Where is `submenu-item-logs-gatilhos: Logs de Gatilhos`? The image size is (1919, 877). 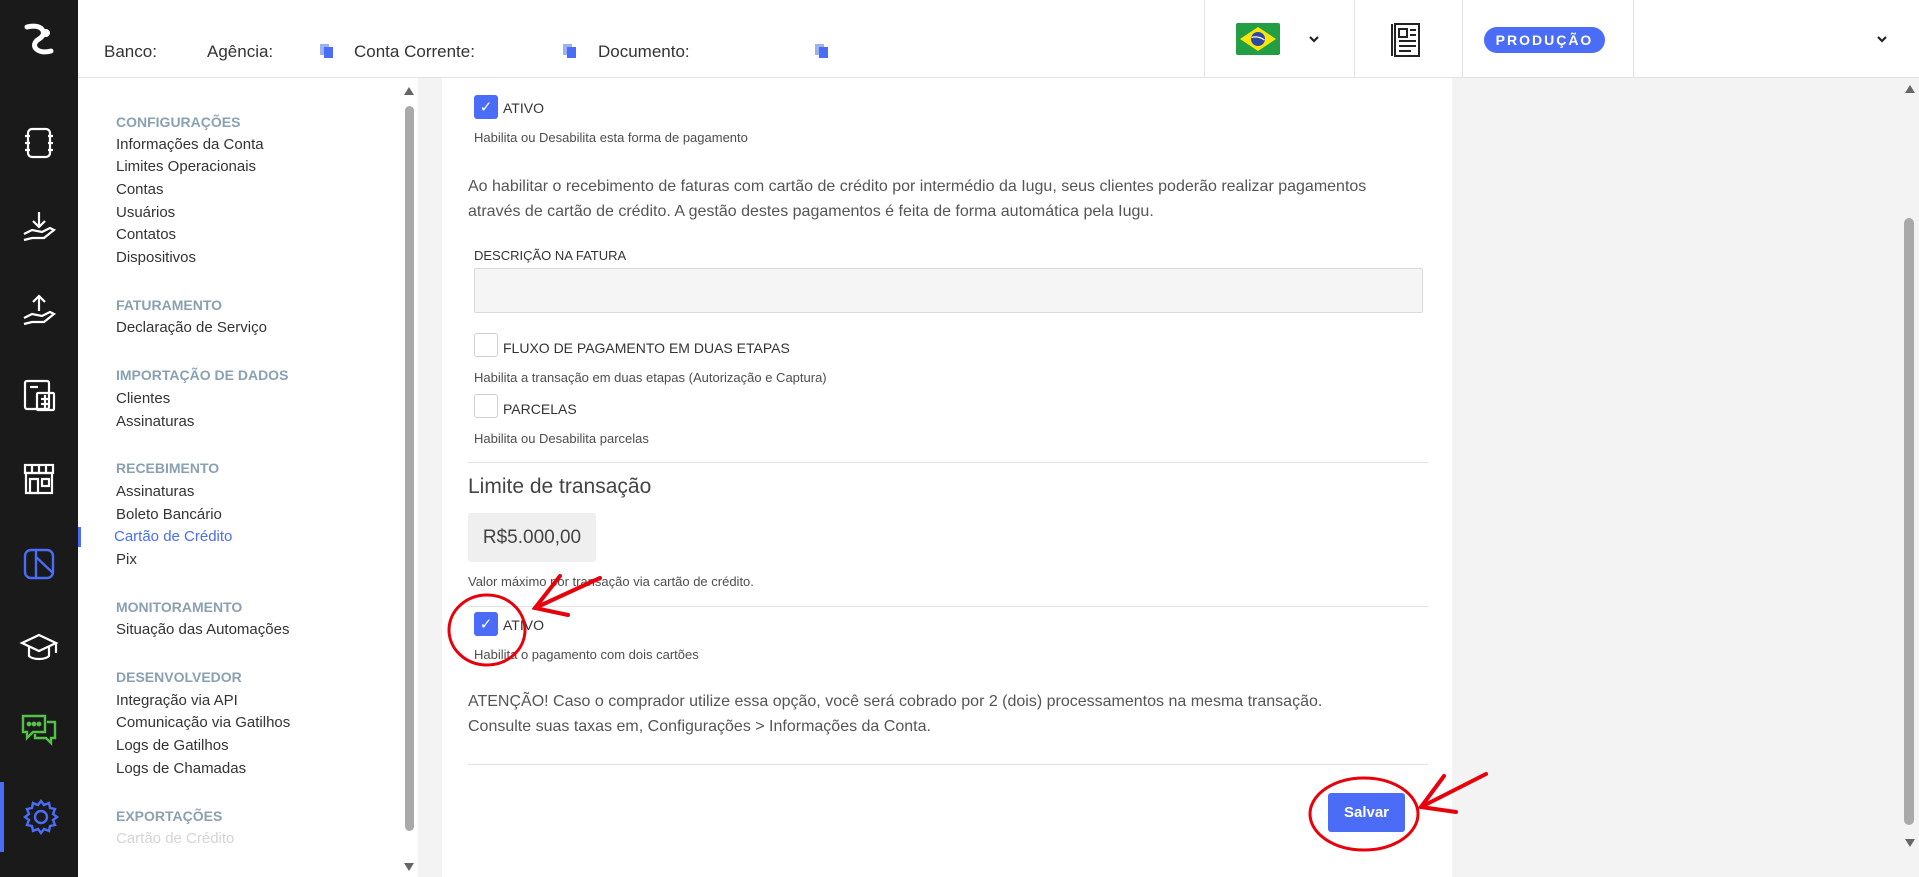 submenu-item-logs-gatilhos: Logs de Gatilhos is located at coordinates (172, 745).